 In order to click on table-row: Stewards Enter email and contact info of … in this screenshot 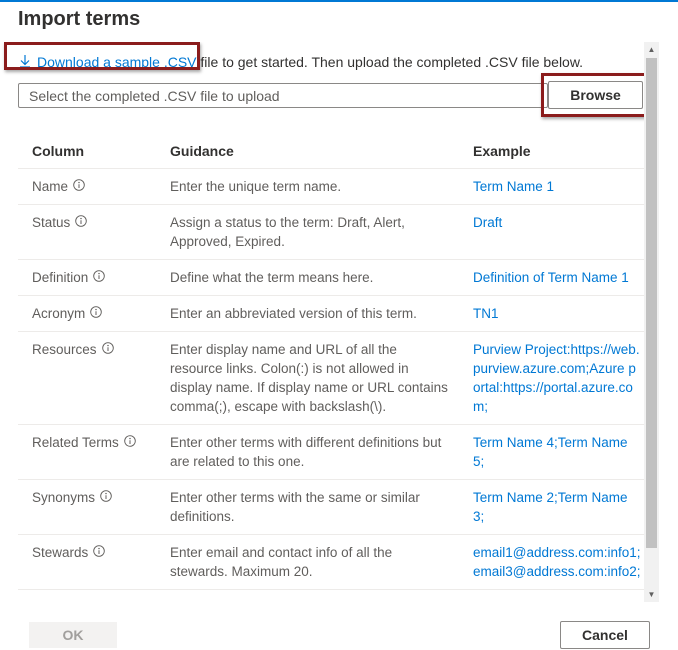, I will do `click(331, 562)`.